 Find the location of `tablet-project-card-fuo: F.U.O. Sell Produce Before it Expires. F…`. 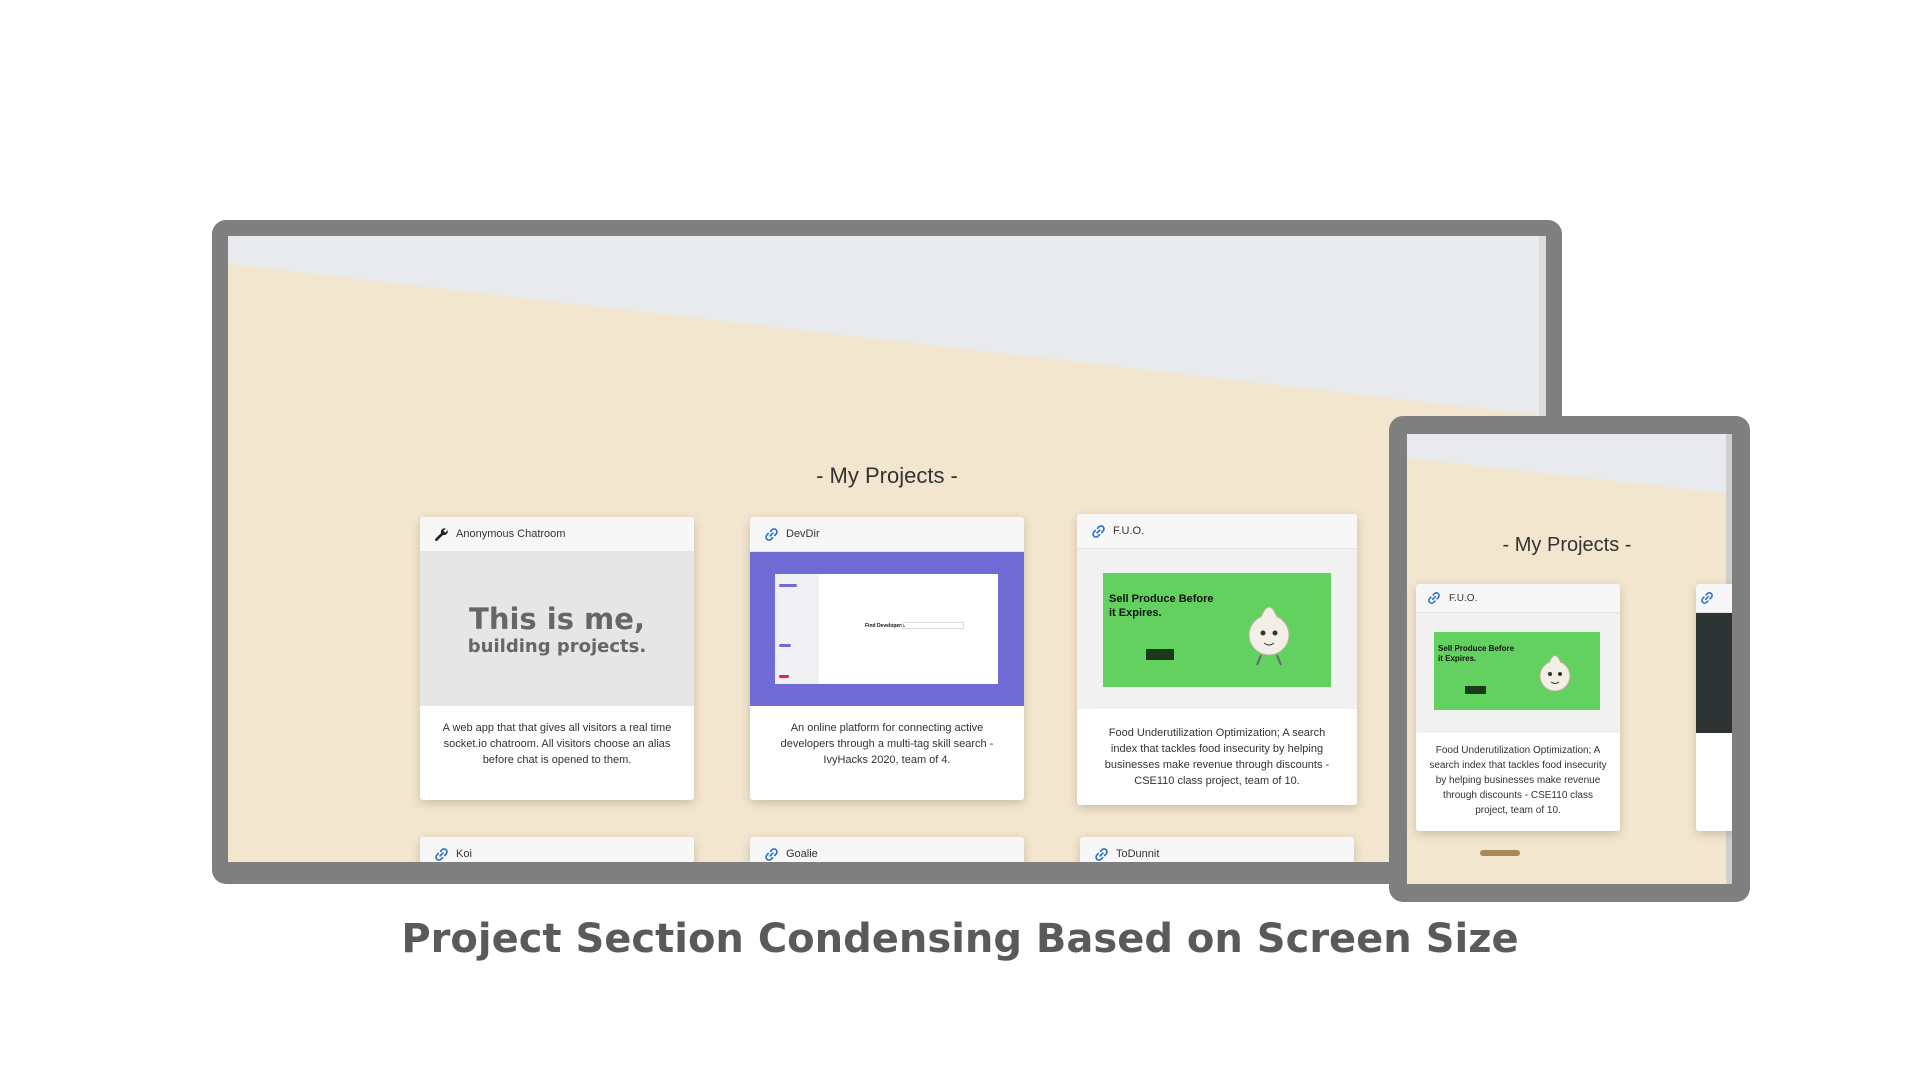

tablet-project-card-fuo: F.U.O. Sell Produce Before it Expires. F… is located at coordinates (1518, 707).